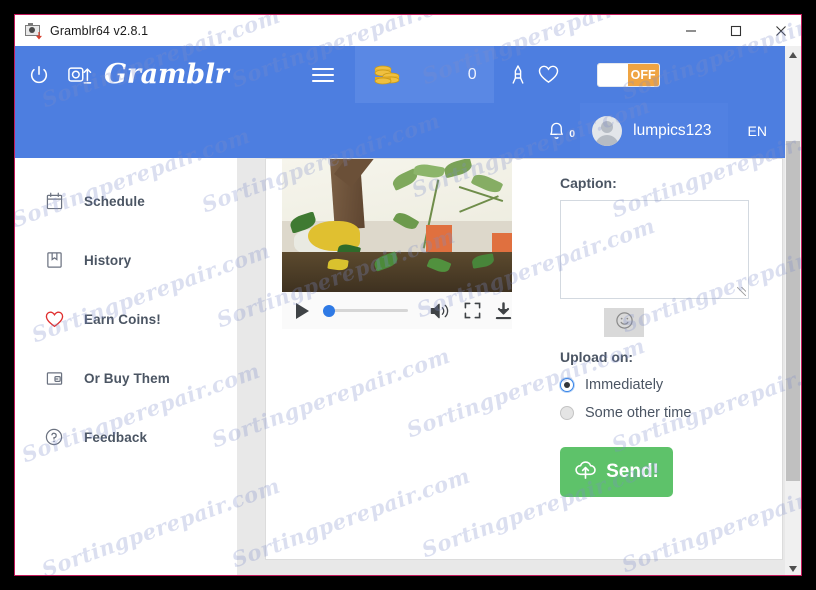  Describe the element at coordinates (741, 291) in the screenshot. I see `resize-handle-icon` at that location.